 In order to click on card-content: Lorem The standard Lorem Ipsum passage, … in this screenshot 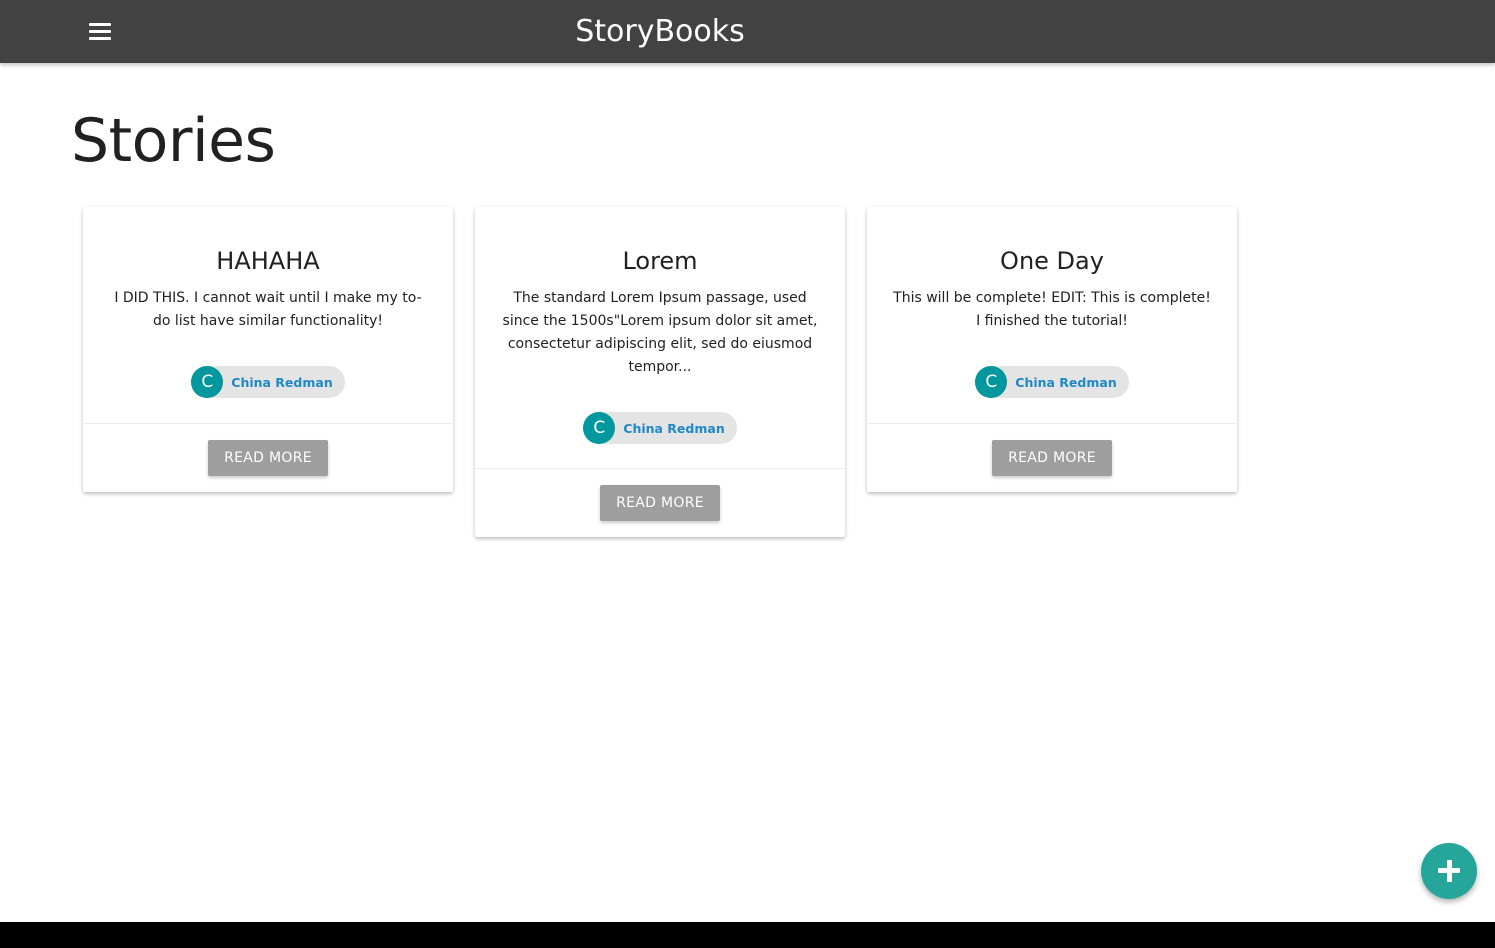, I will do `click(660, 338)`.